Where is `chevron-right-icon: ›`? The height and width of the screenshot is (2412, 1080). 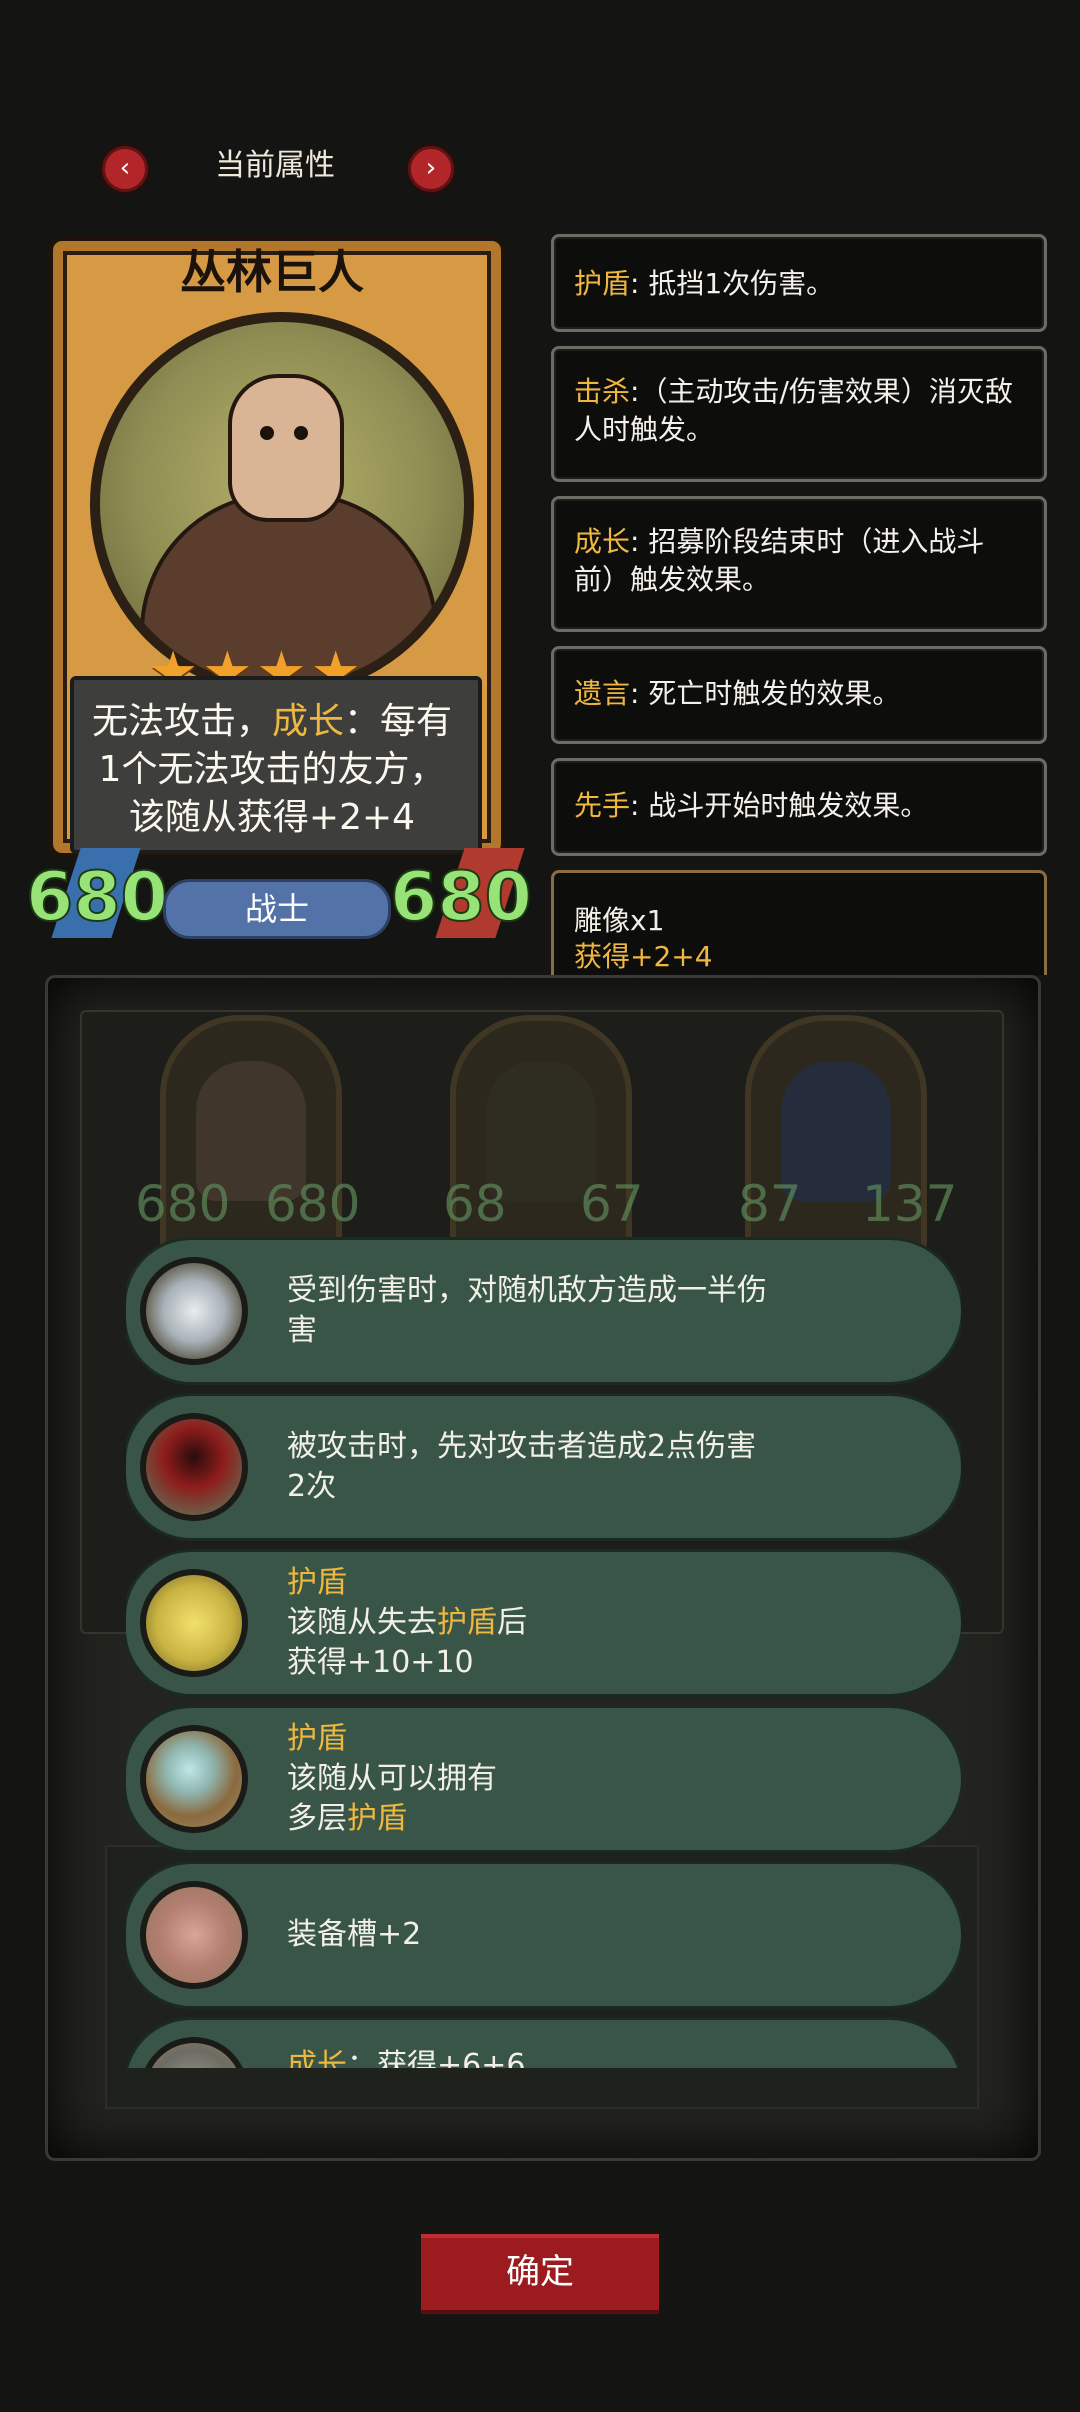
chevron-right-icon: › is located at coordinates (431, 168).